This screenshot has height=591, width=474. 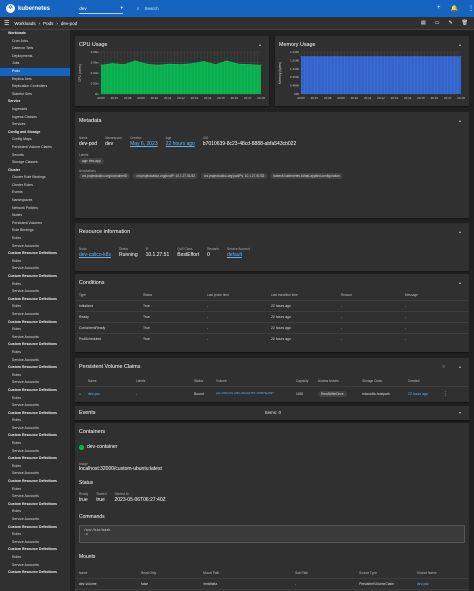 I want to click on search-input: Search, so click(x=151, y=8).